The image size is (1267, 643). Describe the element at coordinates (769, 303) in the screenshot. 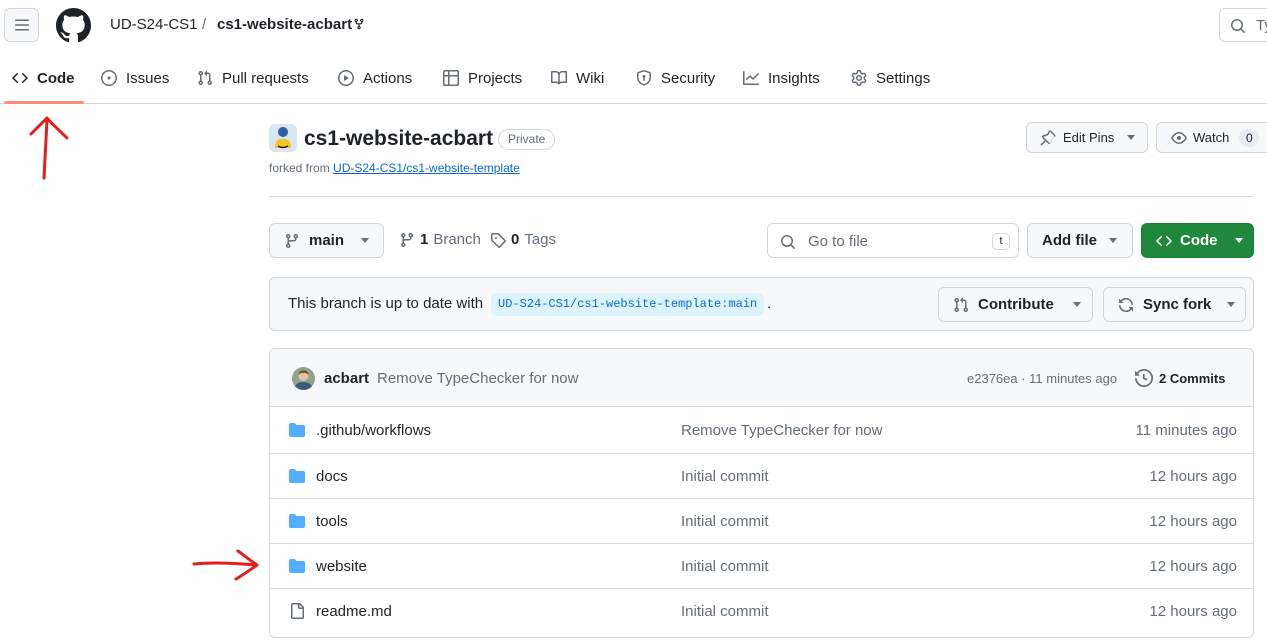

I see `branch-status-suffix: .` at that location.